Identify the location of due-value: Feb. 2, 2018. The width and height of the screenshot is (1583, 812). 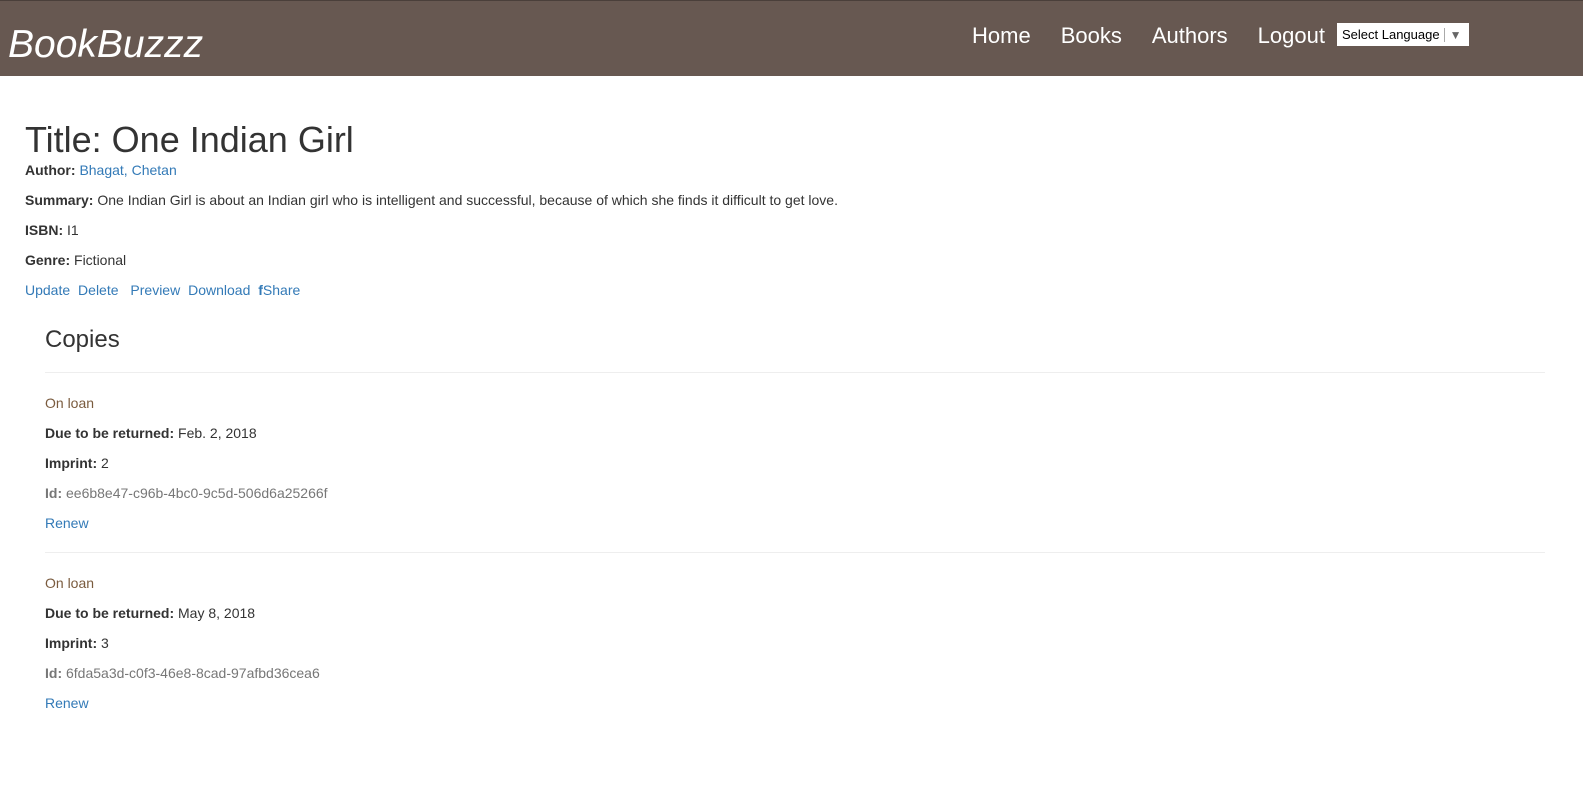
(217, 433).